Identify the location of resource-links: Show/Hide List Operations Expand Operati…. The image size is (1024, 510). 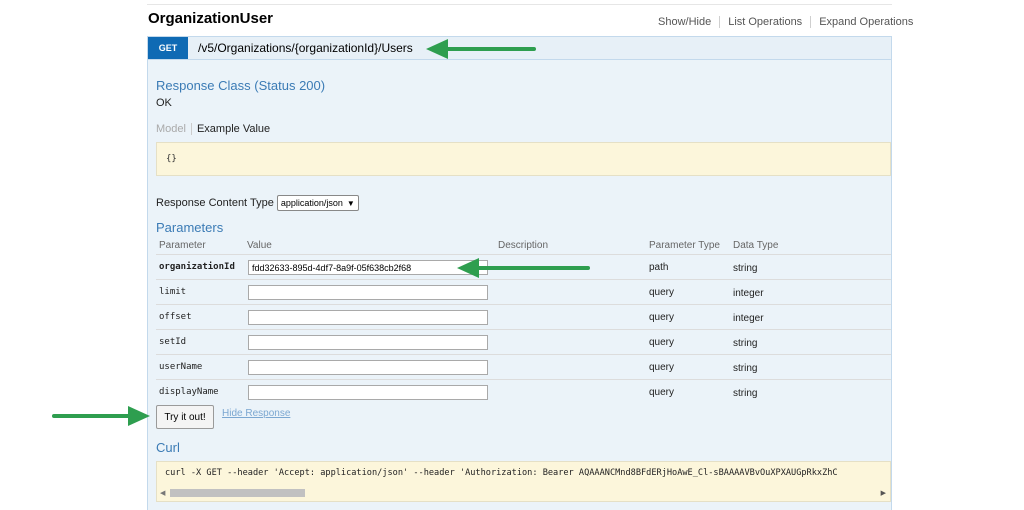
(785, 22).